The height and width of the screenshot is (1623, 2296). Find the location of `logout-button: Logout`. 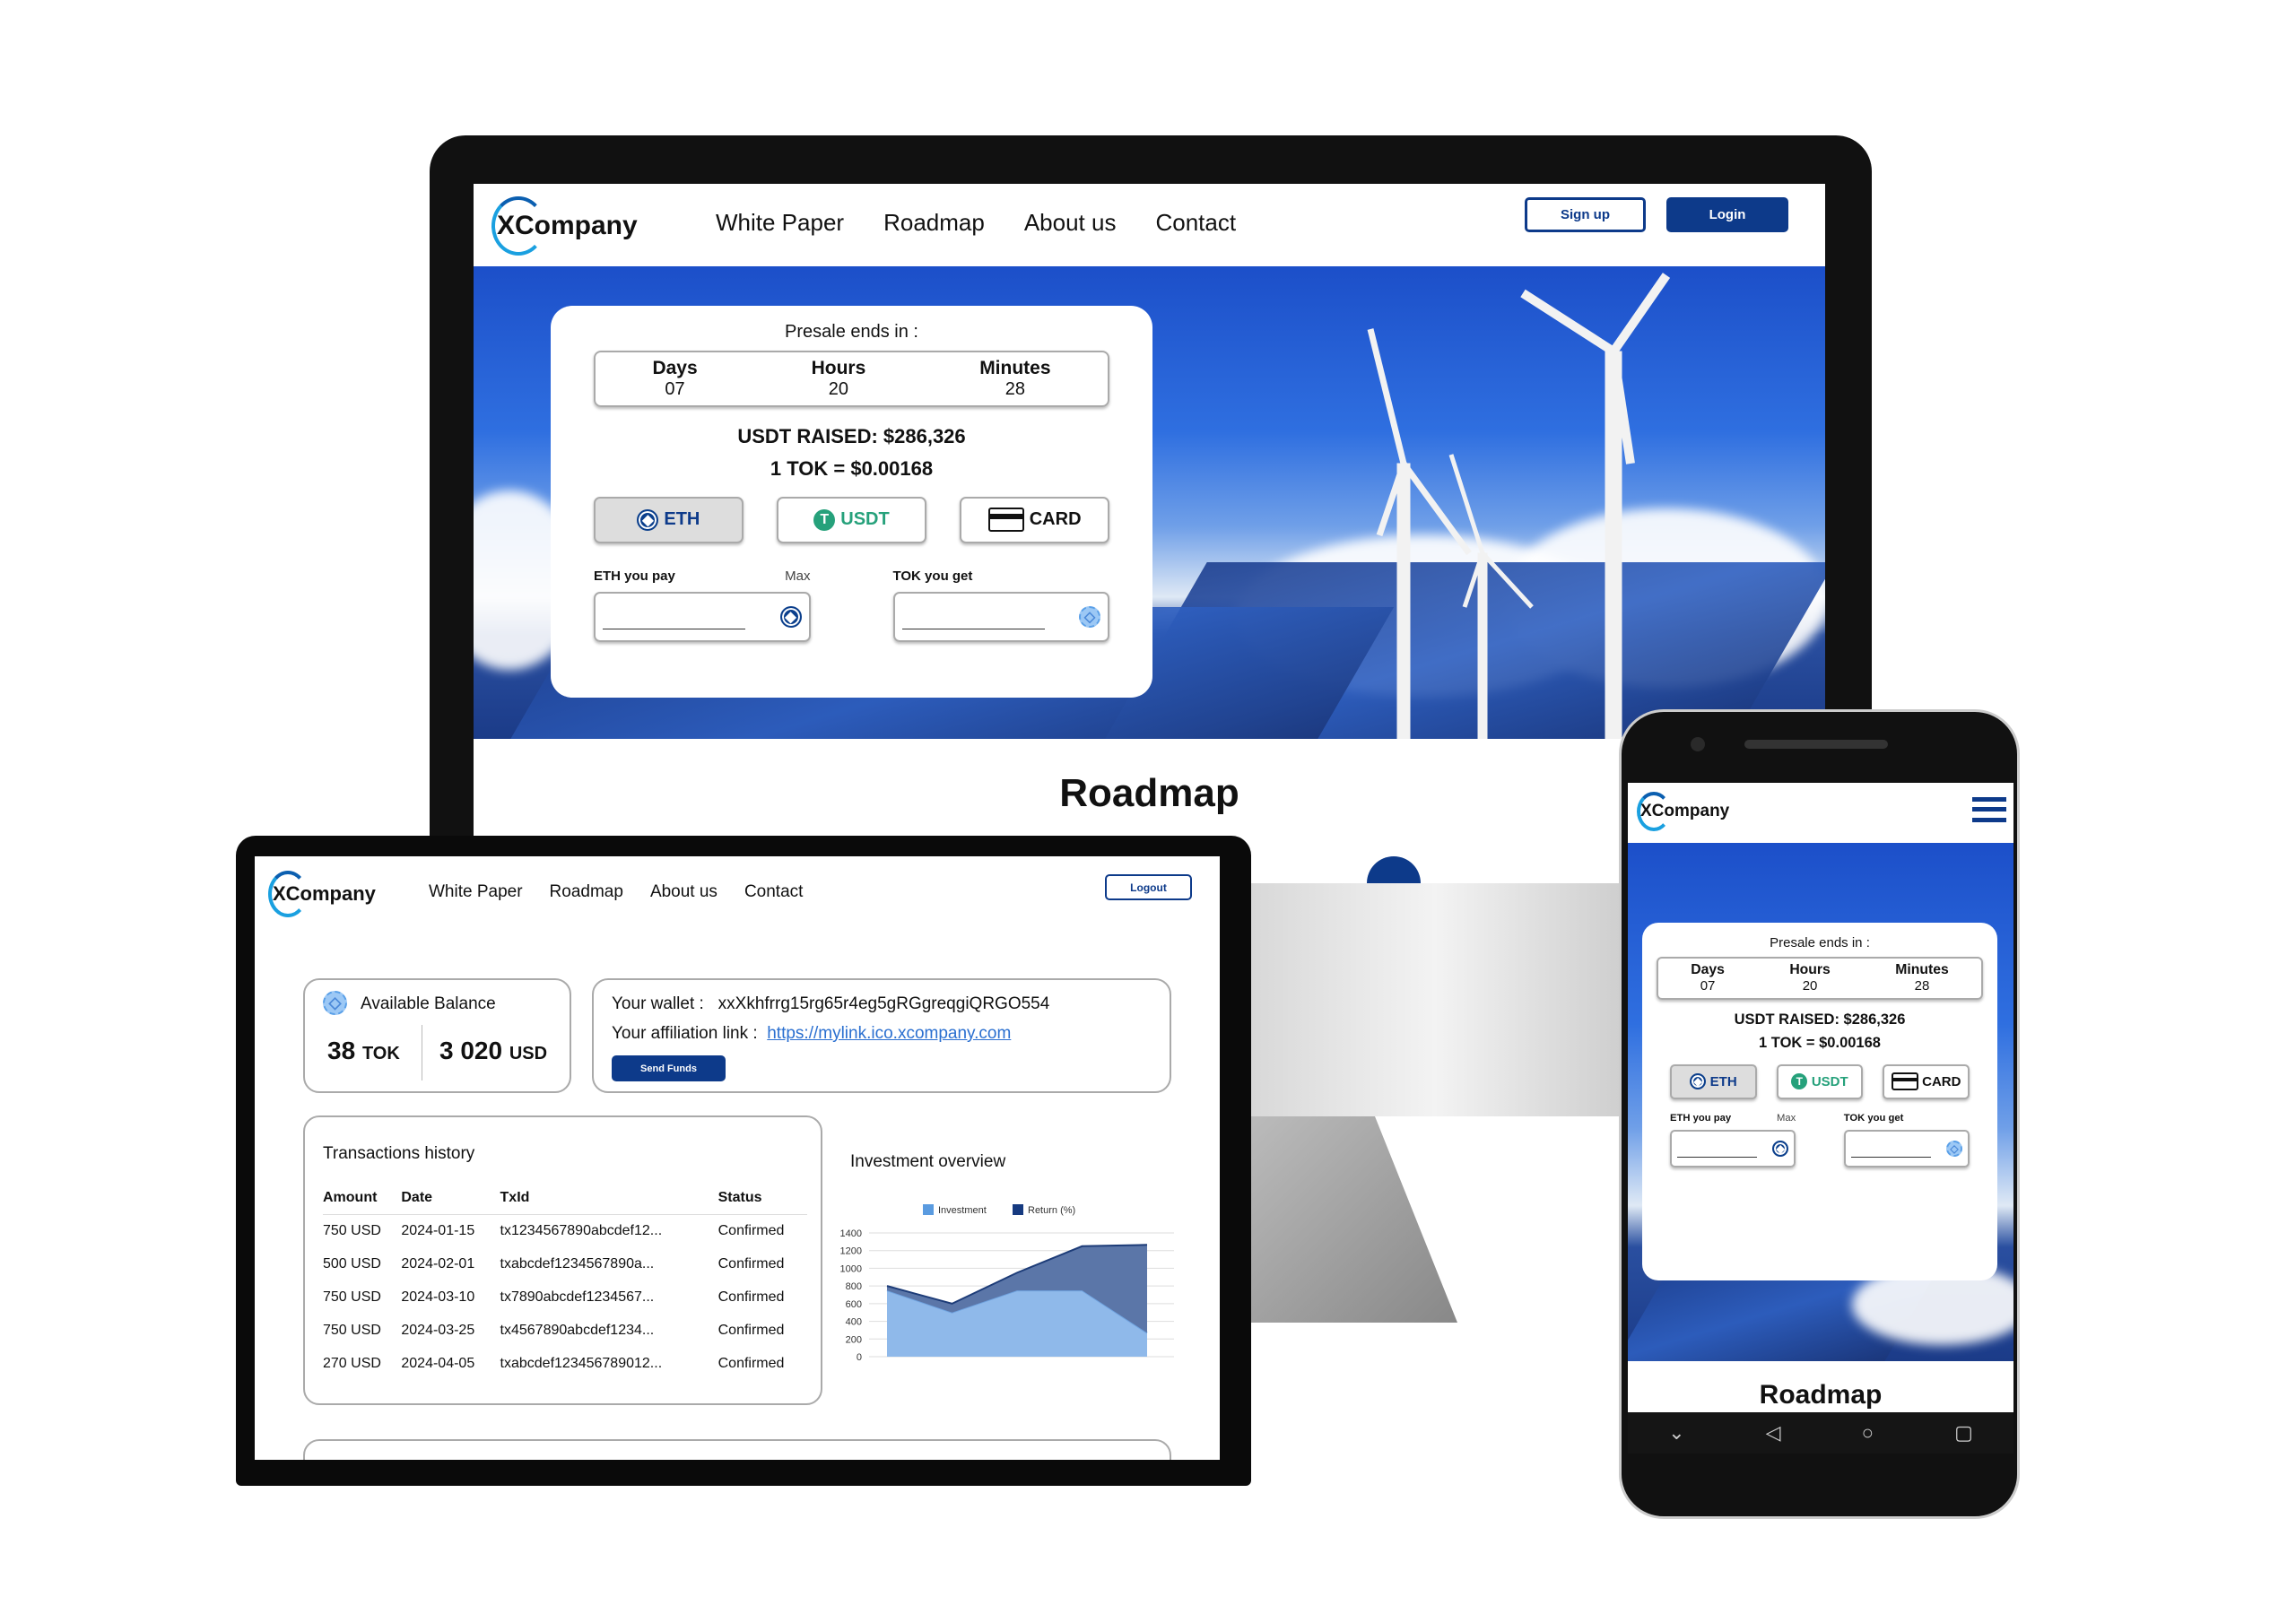

logout-button: Logout is located at coordinates (1148, 887).